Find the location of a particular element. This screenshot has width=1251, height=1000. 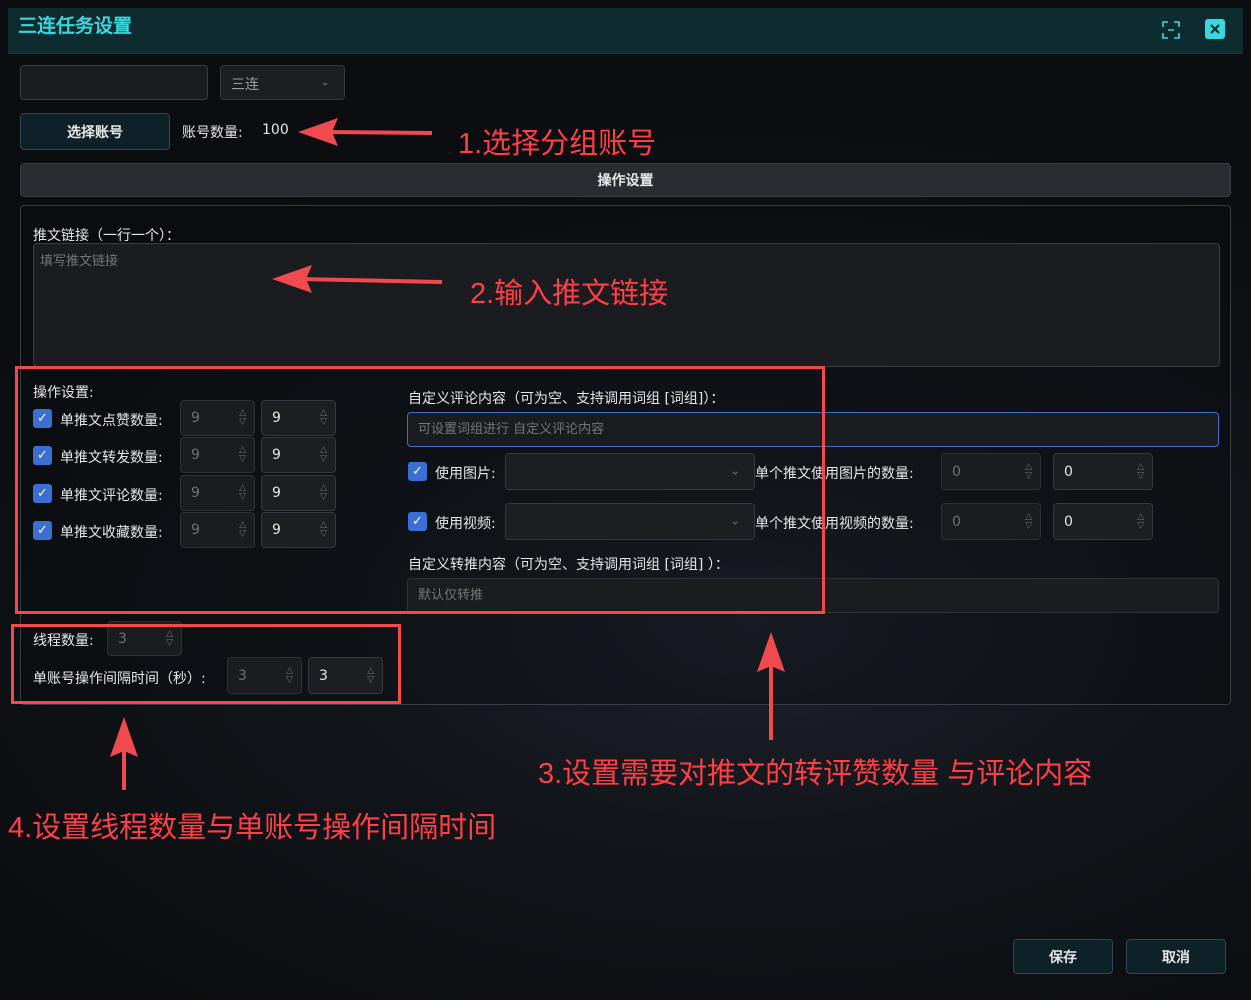

annotation-step-2: 2.输入推文链接 is located at coordinates (569, 294).